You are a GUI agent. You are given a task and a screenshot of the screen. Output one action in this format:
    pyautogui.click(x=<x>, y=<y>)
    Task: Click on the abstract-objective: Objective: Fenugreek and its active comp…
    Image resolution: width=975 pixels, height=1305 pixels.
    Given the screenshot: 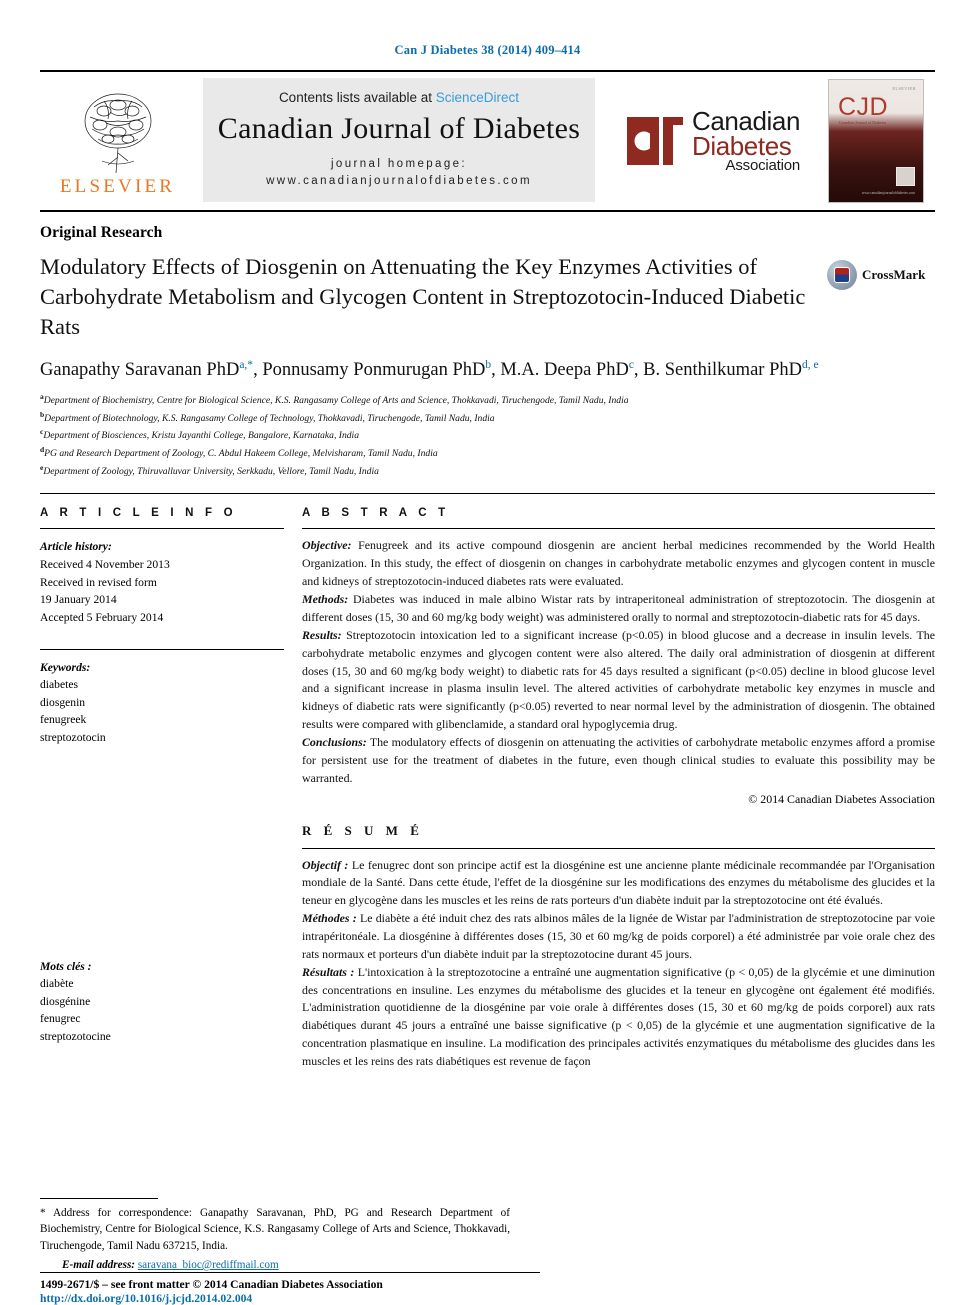 What is the action you would take?
    pyautogui.click(x=618, y=564)
    